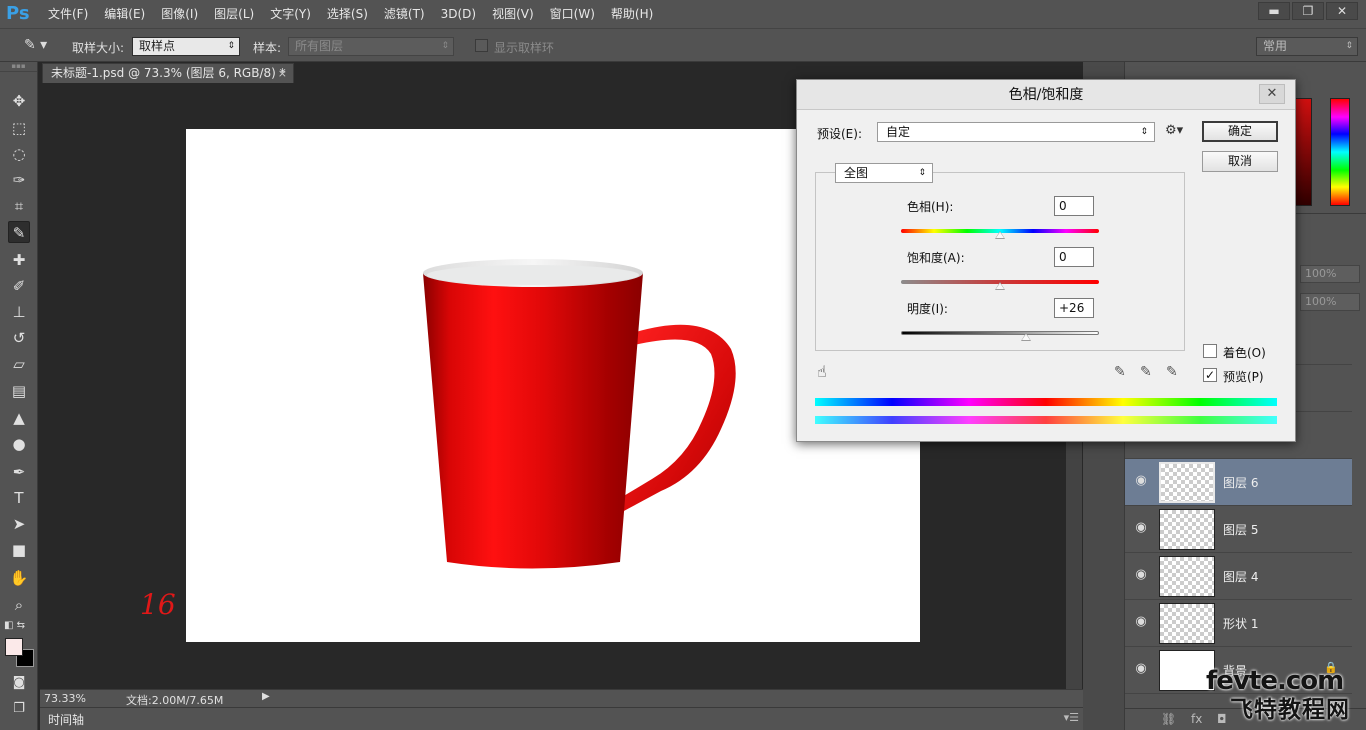 The image size is (1366, 730). Describe the element at coordinates (1342, 11) in the screenshot. I see `close-window-button: ✕` at that location.